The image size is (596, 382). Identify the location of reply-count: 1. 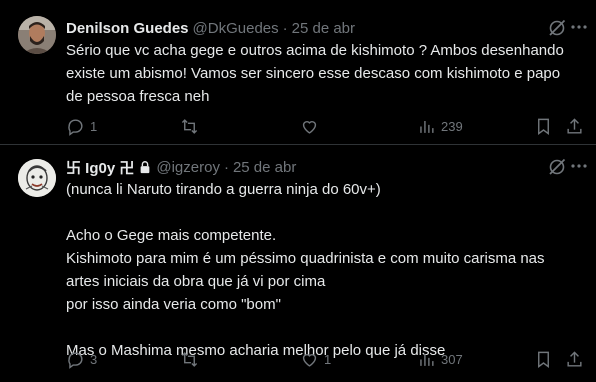
(94, 126).